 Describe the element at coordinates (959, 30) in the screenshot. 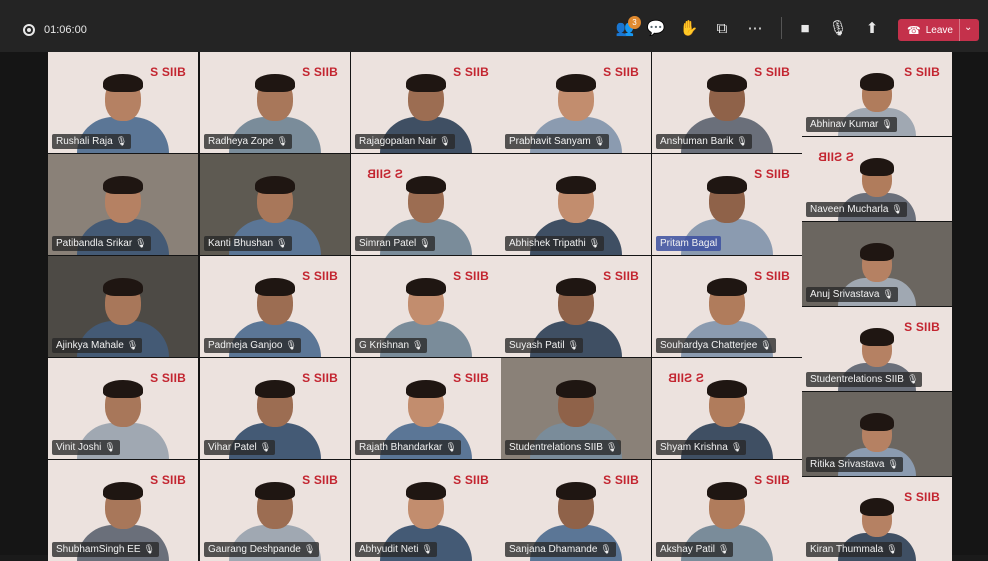

I see `leave-divider` at that location.